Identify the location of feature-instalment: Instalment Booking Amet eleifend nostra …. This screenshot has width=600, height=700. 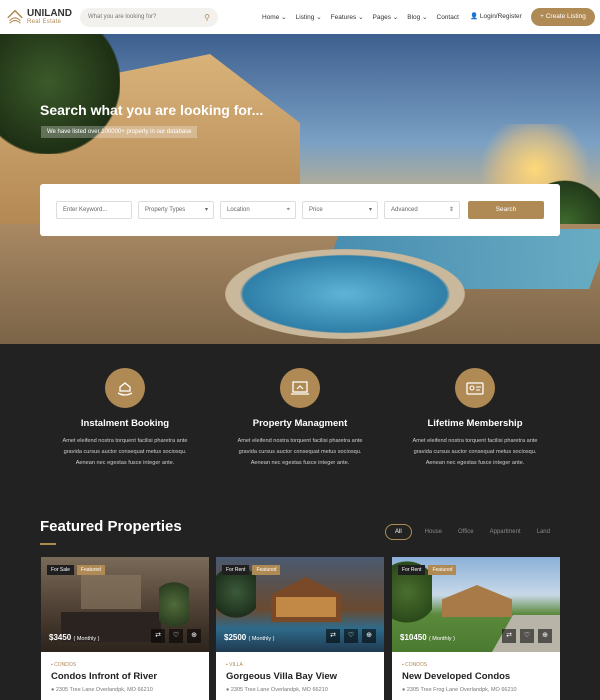
(125, 418).